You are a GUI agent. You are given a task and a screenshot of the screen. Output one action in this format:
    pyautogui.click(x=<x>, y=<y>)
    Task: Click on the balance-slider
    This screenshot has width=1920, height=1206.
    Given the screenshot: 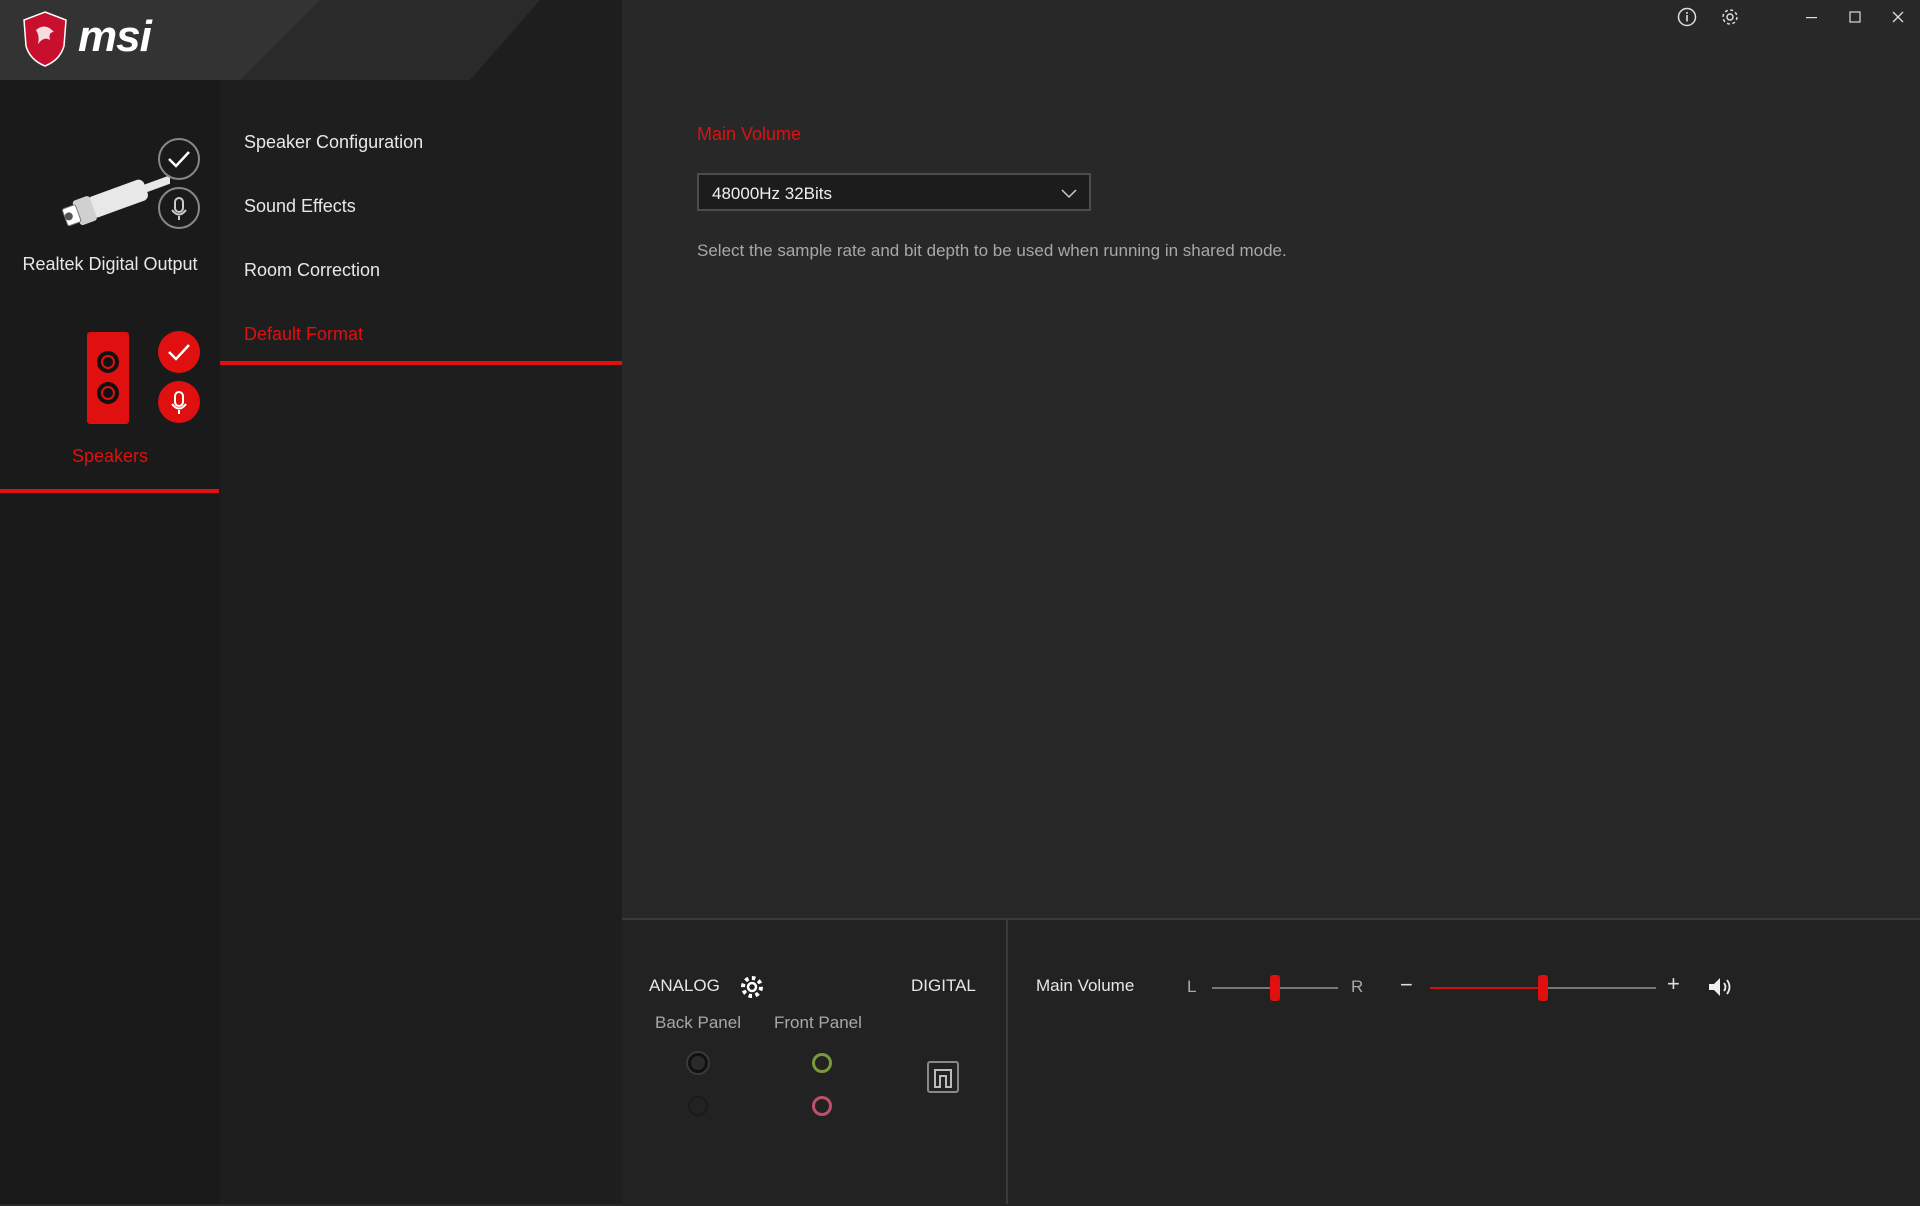 What is the action you would take?
    pyautogui.click(x=1275, y=988)
    